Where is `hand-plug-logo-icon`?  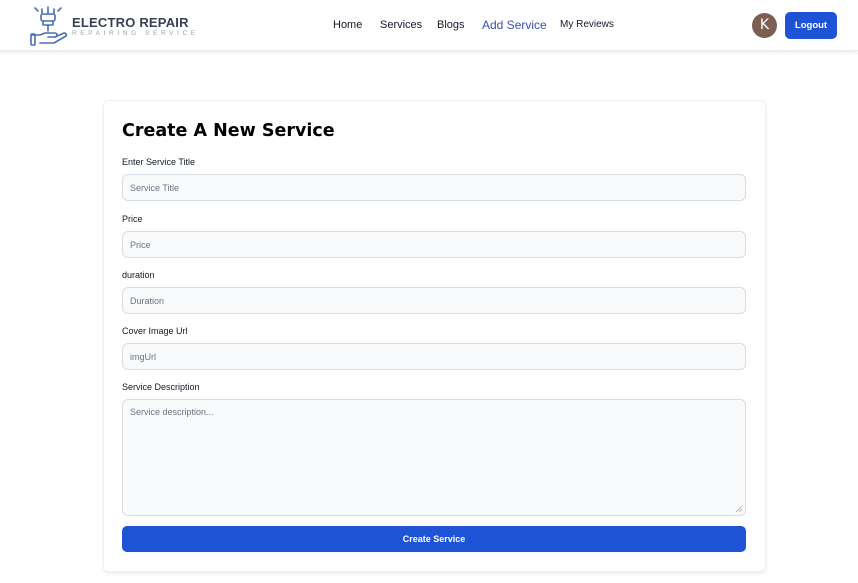 hand-plug-logo-icon is located at coordinates (49, 26).